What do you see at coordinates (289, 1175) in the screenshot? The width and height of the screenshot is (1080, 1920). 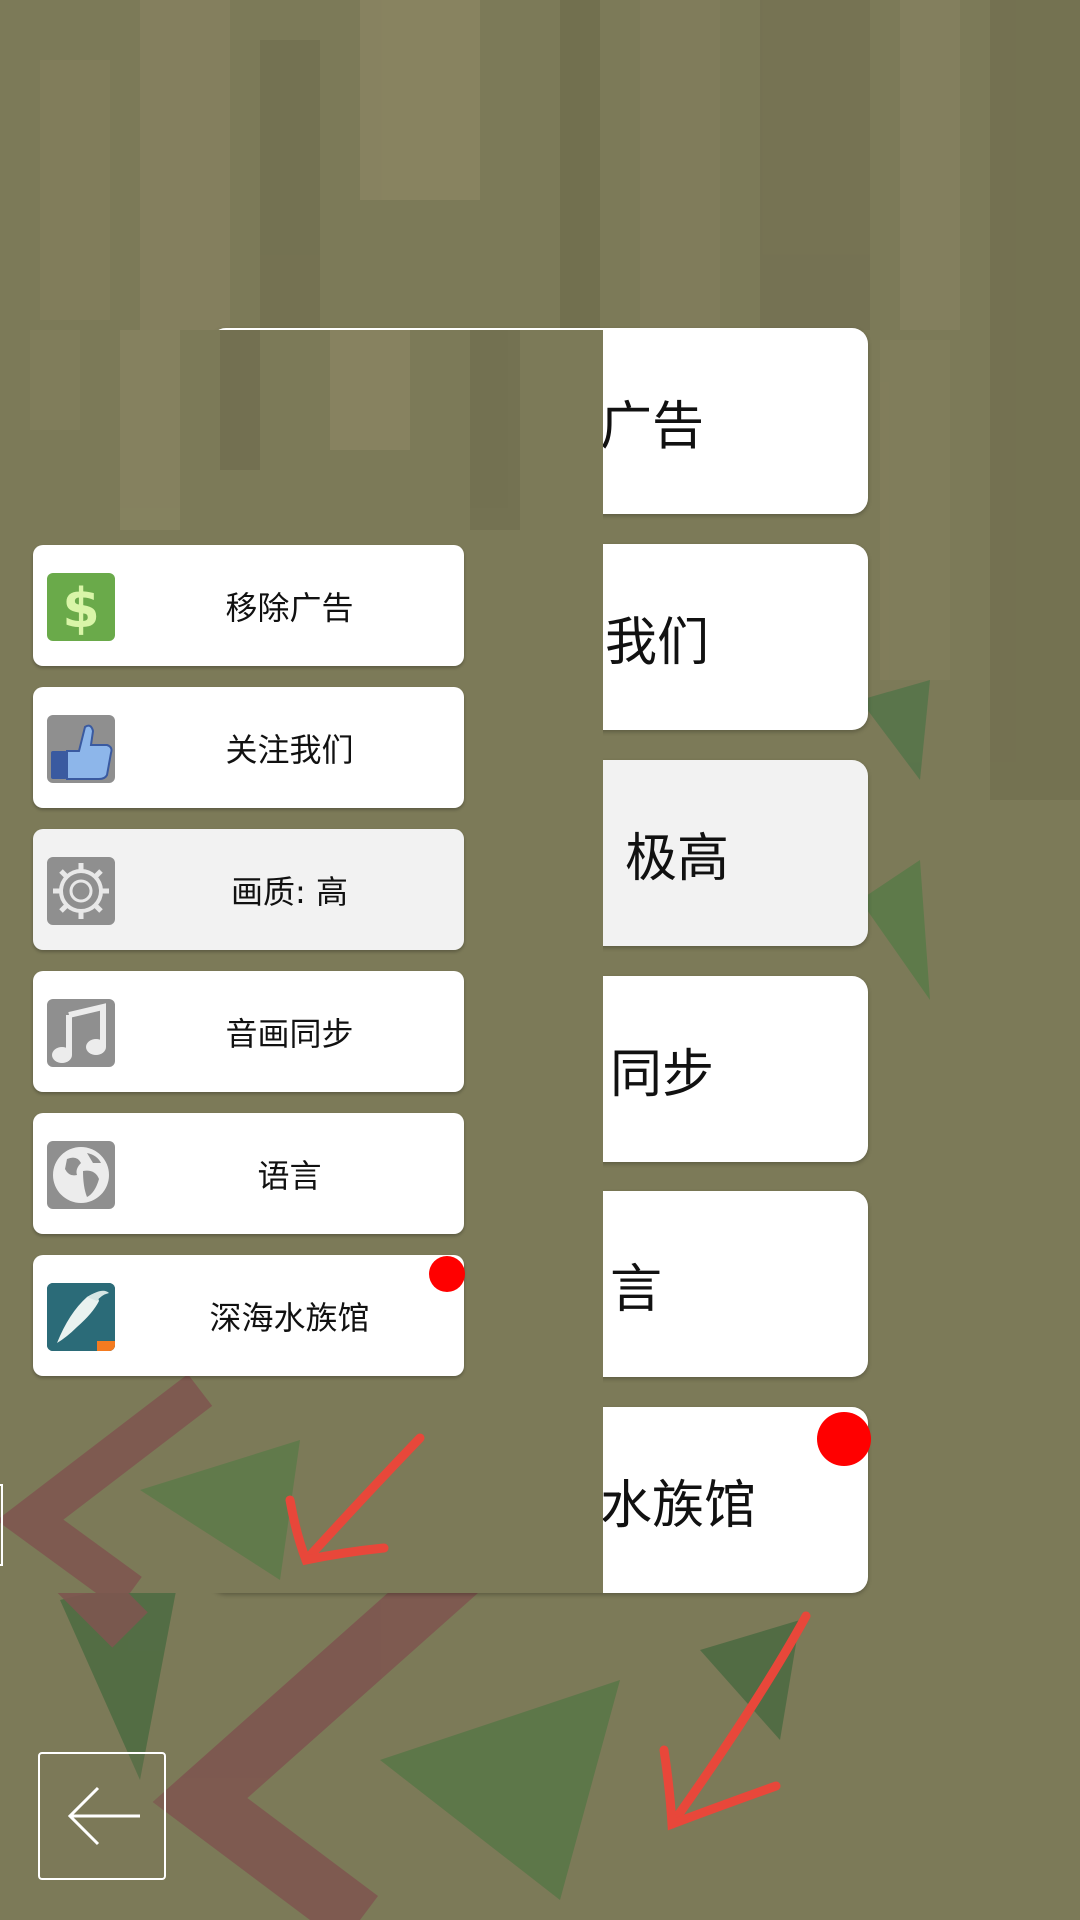 I see `language-label: 语言` at bounding box center [289, 1175].